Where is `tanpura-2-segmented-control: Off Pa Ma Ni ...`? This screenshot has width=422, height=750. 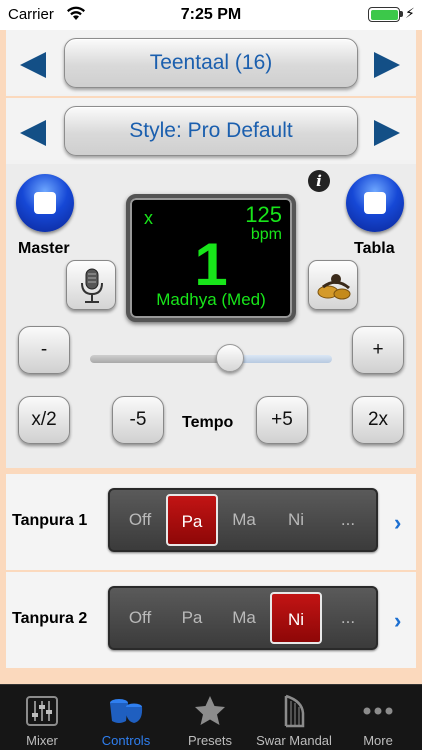 tanpura-2-segmented-control: Off Pa Ma Ni ... is located at coordinates (243, 618).